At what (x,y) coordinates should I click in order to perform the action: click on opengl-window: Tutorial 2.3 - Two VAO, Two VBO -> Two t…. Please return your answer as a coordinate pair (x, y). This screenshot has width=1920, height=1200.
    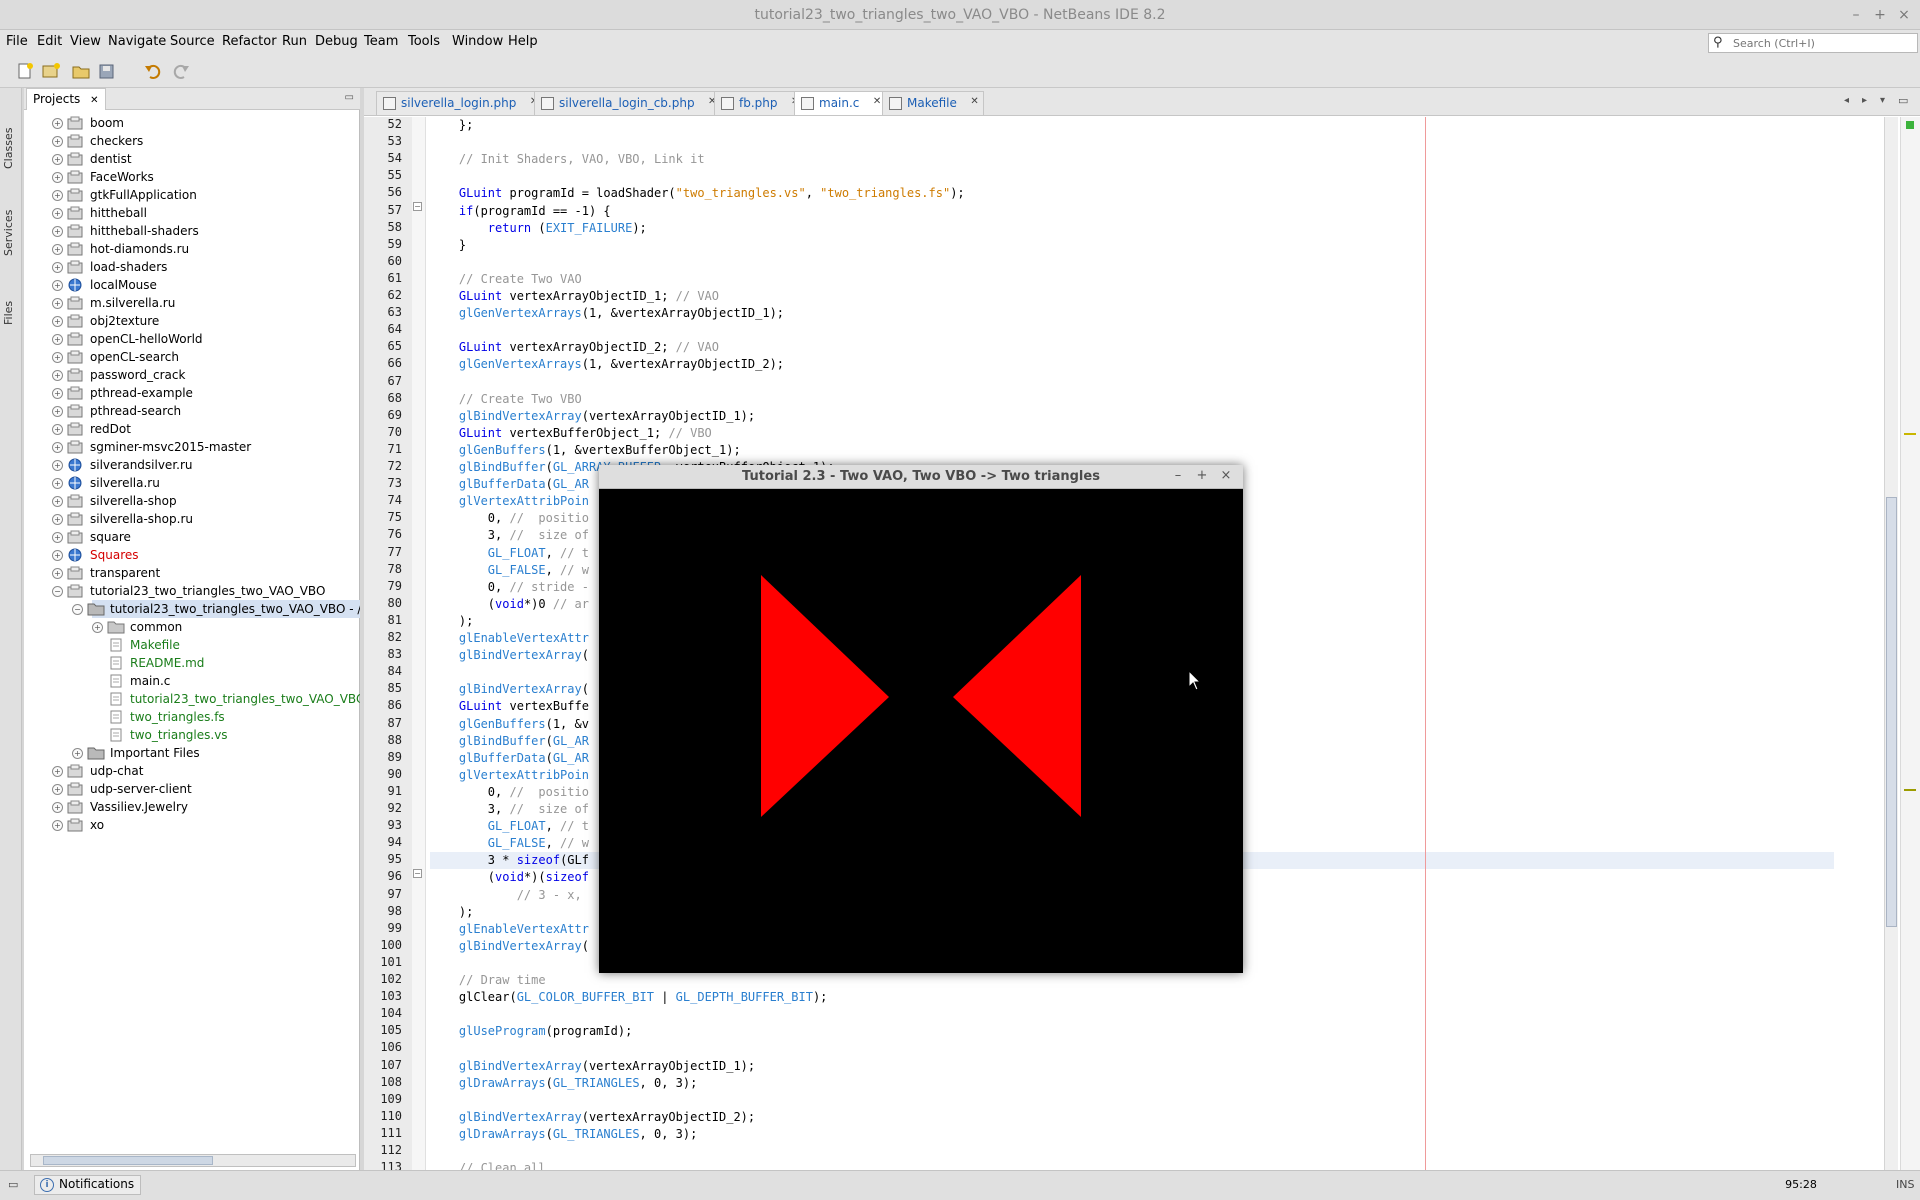
    Looking at the image, I should click on (921, 719).